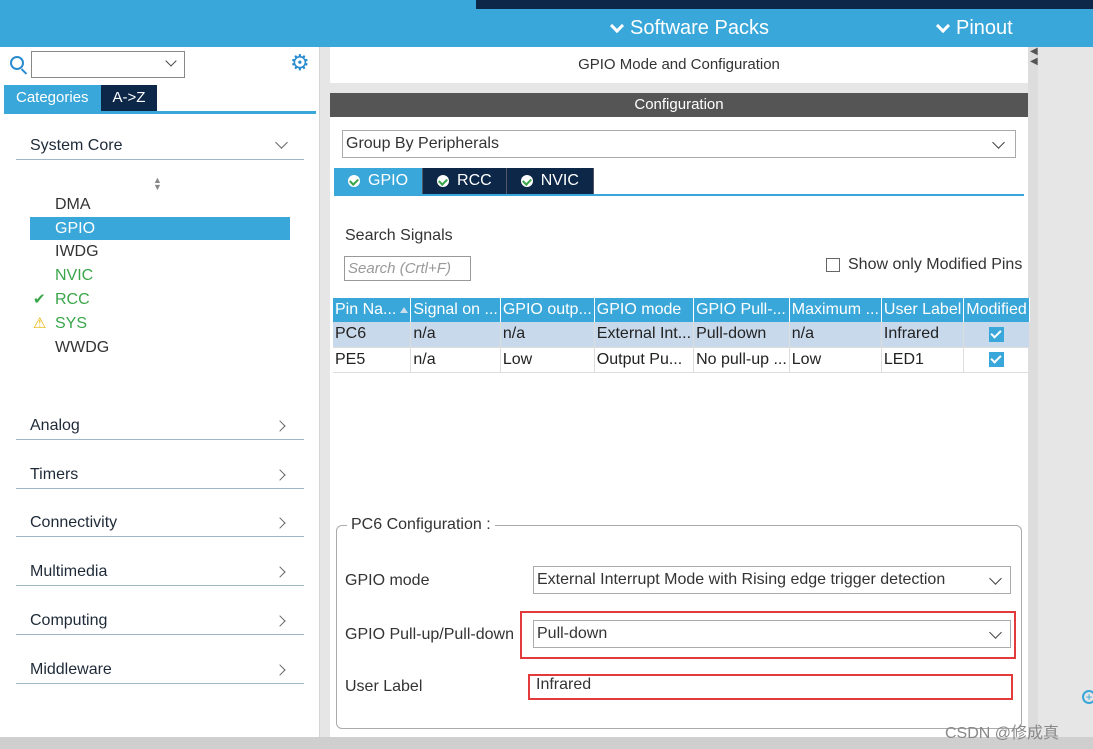 The image size is (1093, 749). Describe the element at coordinates (1034, 57) in the screenshot. I see `splitter-handle: ◀ ◀` at that location.